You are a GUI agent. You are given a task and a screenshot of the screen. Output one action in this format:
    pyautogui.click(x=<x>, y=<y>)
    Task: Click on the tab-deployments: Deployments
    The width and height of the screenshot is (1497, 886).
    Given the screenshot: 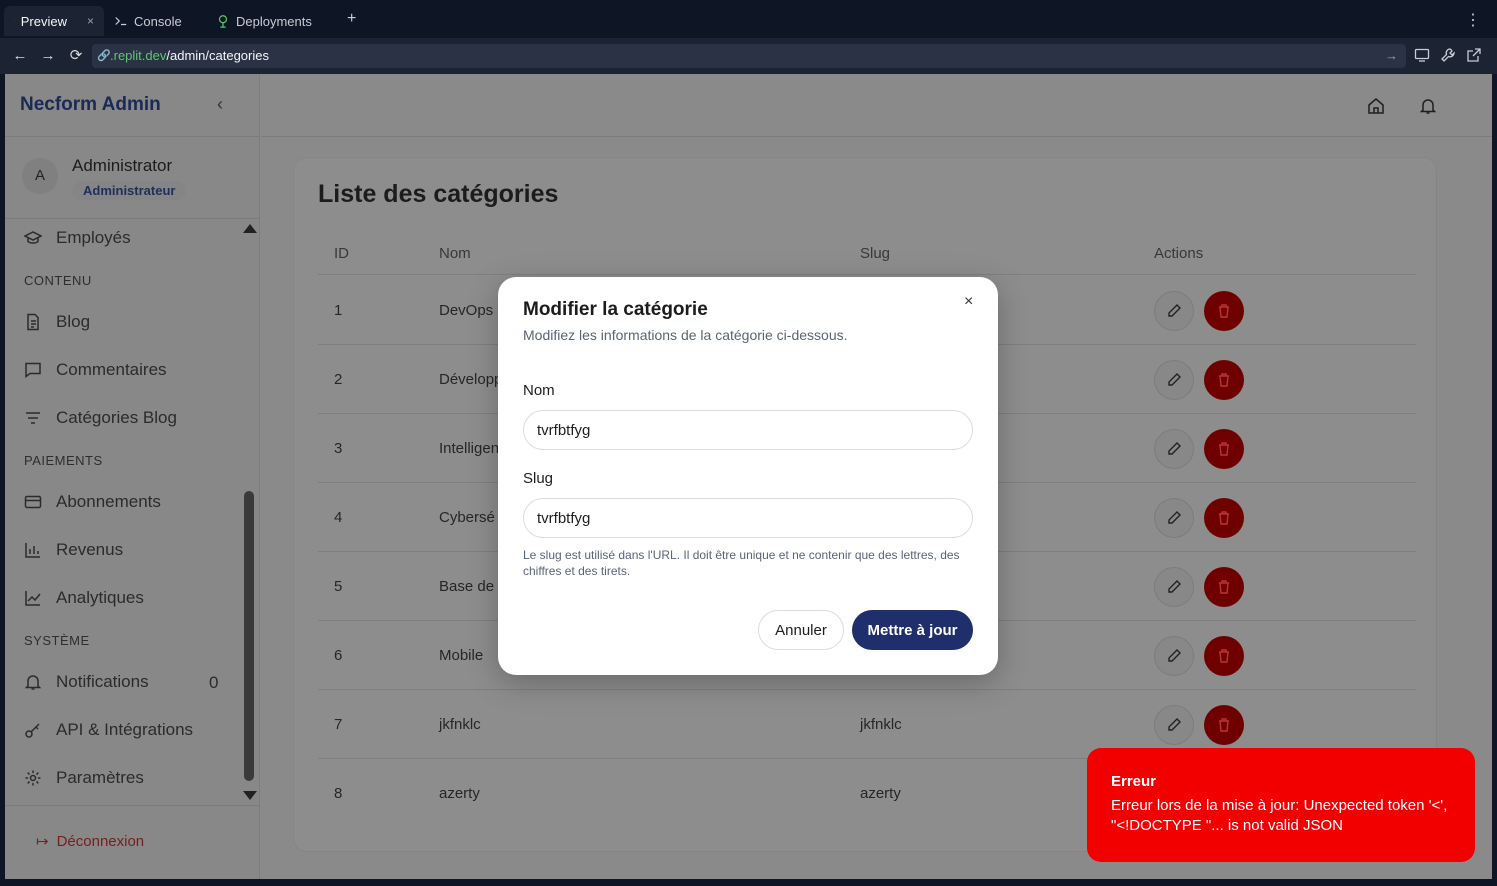 What is the action you would take?
    pyautogui.click(x=264, y=21)
    